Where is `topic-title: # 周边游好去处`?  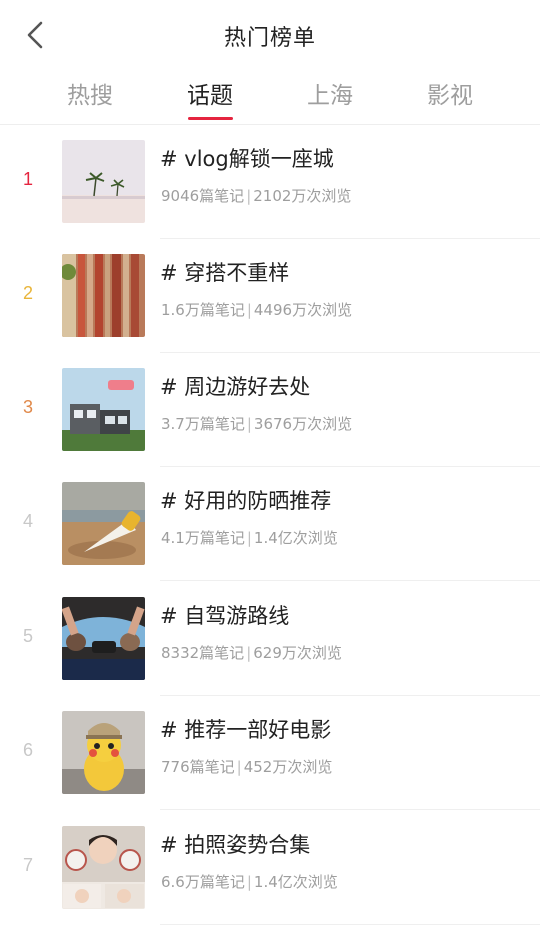 topic-title: # 周边游好去处 is located at coordinates (235, 387).